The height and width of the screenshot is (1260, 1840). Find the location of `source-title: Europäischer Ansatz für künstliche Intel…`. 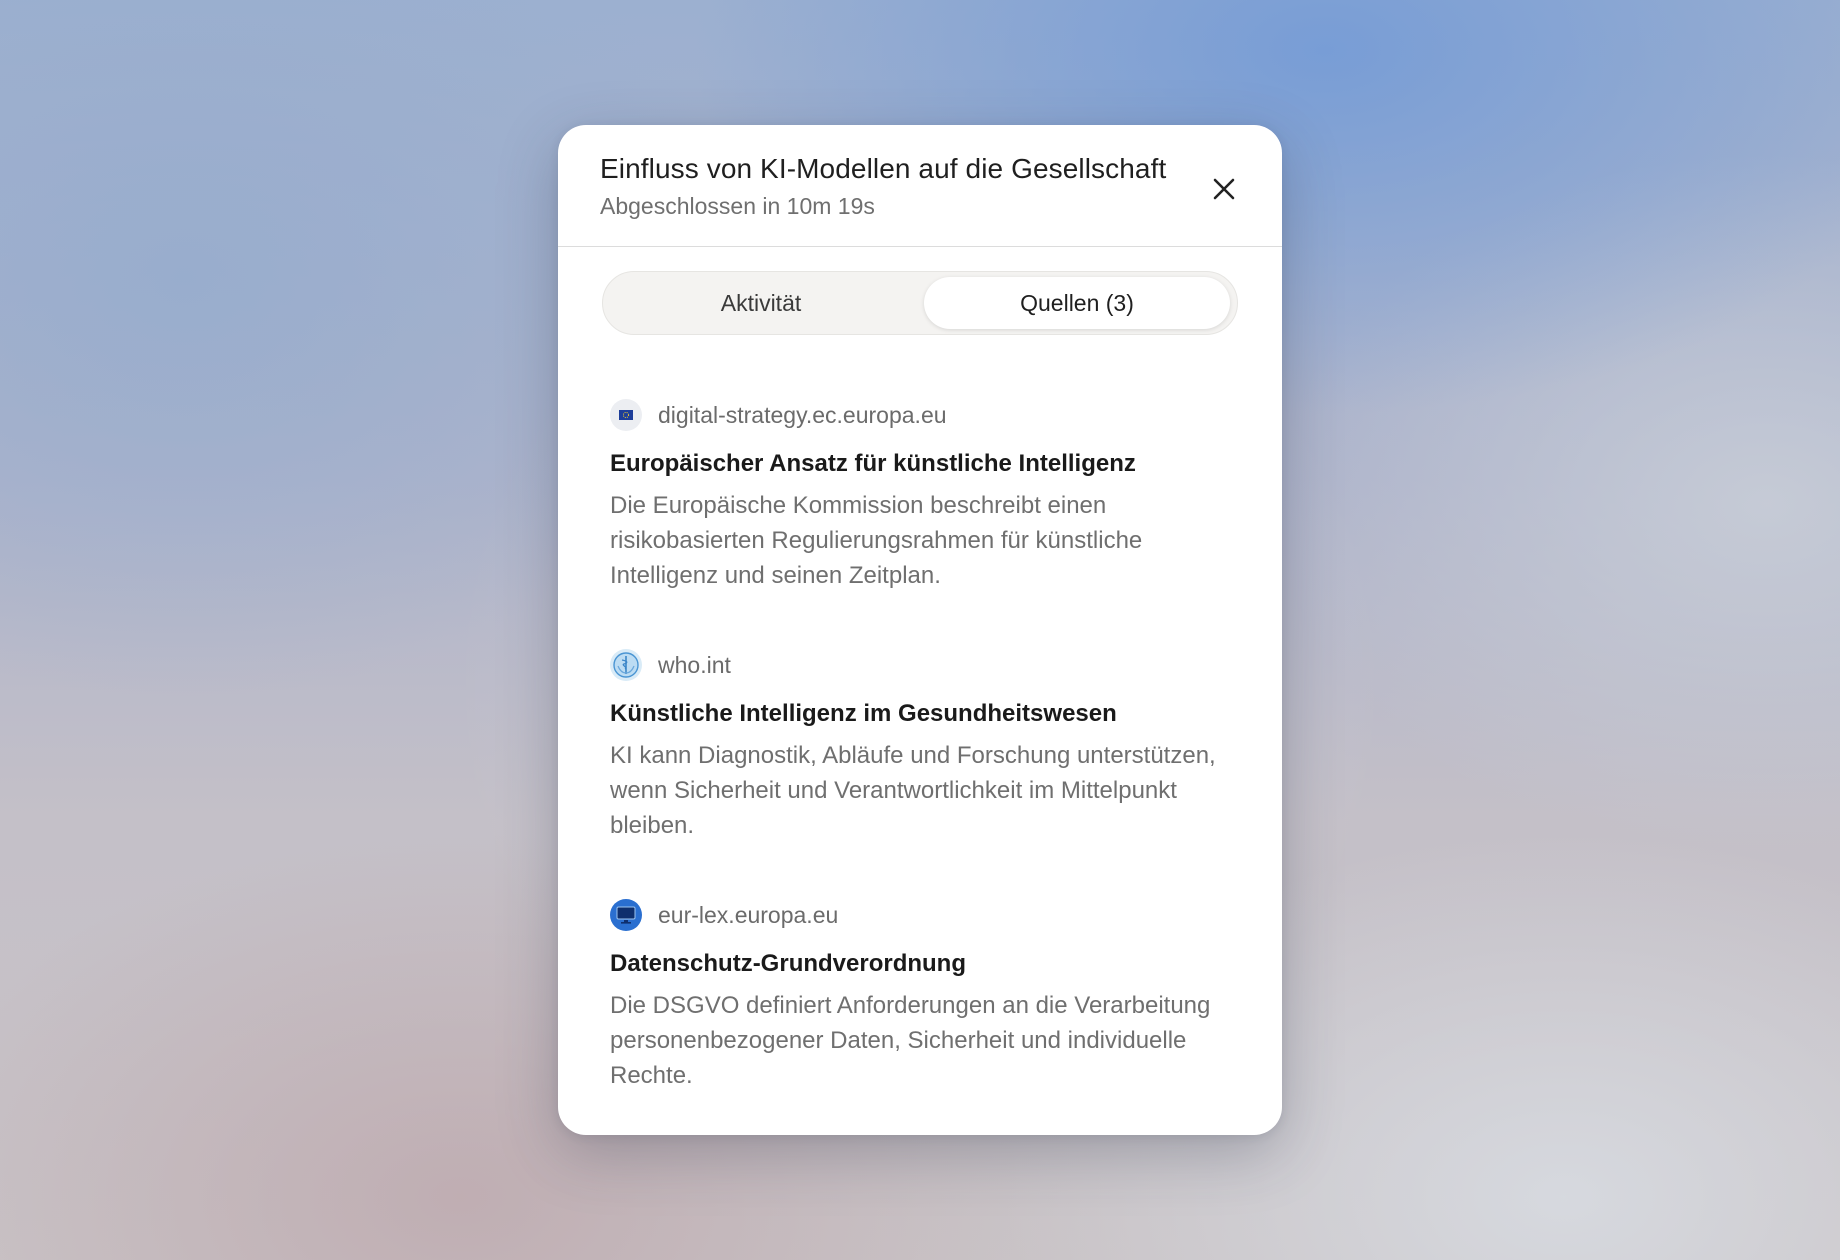

source-title: Europäischer Ansatz für künstliche Intel… is located at coordinates (920, 464).